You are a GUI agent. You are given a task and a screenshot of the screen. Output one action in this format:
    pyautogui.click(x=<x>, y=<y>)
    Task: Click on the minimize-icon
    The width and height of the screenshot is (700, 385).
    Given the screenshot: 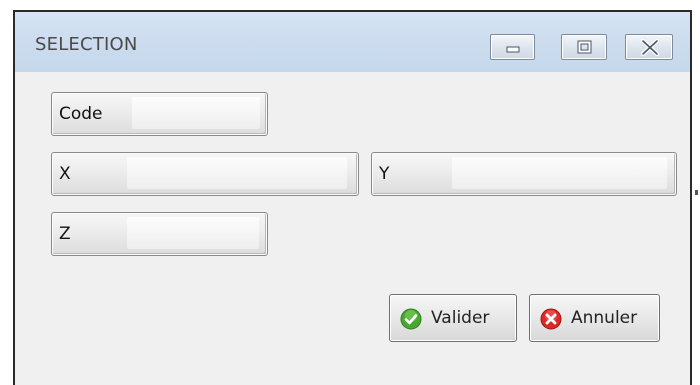 What is the action you would take?
    pyautogui.click(x=513, y=49)
    